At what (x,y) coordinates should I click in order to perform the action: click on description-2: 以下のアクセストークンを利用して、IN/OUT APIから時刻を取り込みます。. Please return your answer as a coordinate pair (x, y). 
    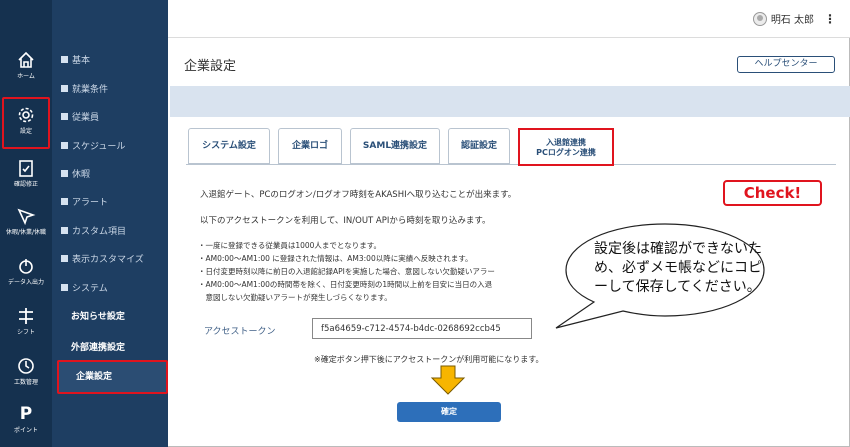
    Looking at the image, I should click on (345, 221).